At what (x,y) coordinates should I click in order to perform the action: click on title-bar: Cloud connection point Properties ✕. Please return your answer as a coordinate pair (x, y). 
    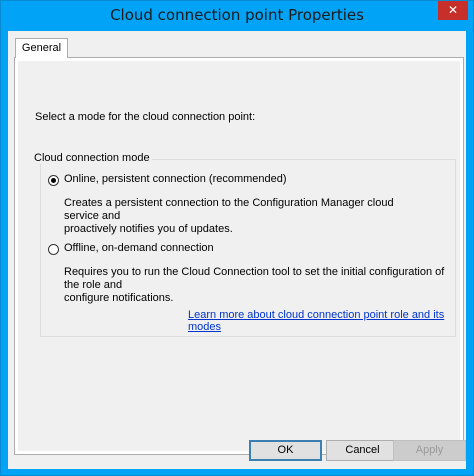
    Looking at the image, I should click on (237, 16).